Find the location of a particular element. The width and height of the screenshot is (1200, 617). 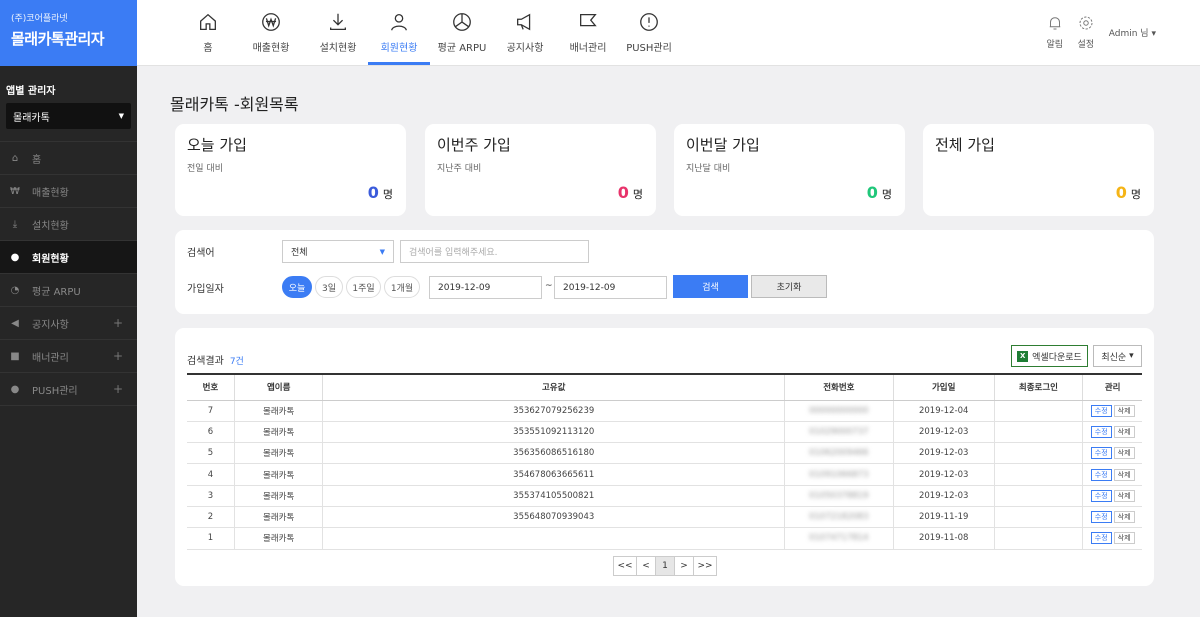

sort-dropdown: 최신순 ▾ is located at coordinates (1117, 356).